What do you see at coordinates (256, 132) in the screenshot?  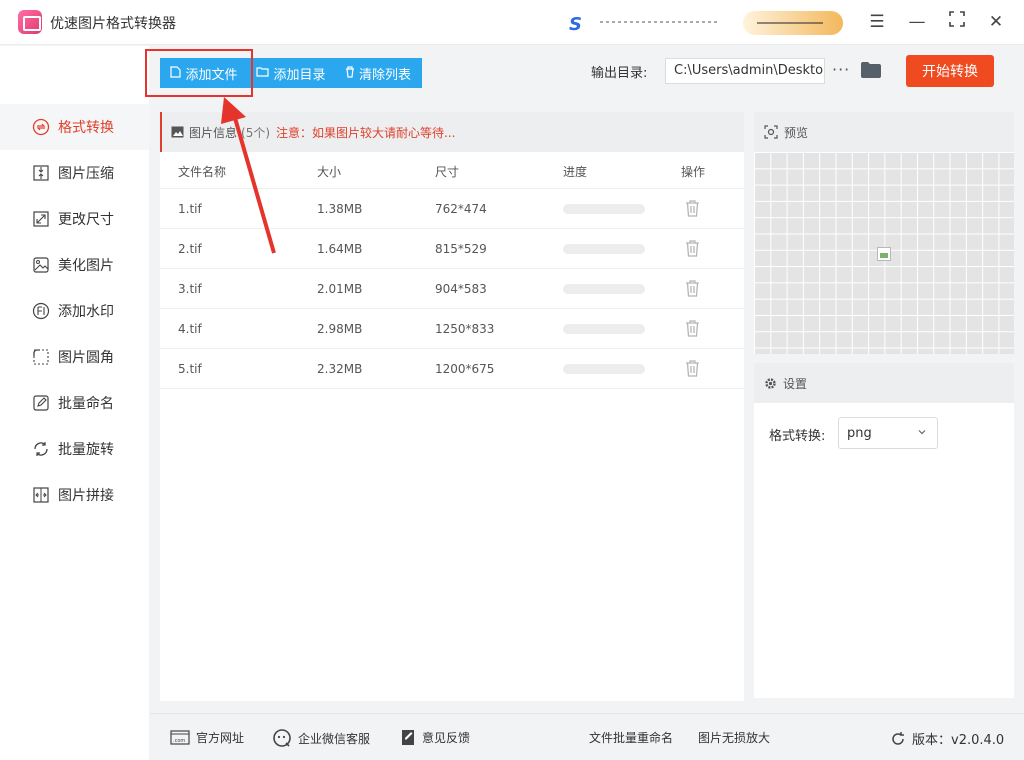 I see `file-count: (5个)` at bounding box center [256, 132].